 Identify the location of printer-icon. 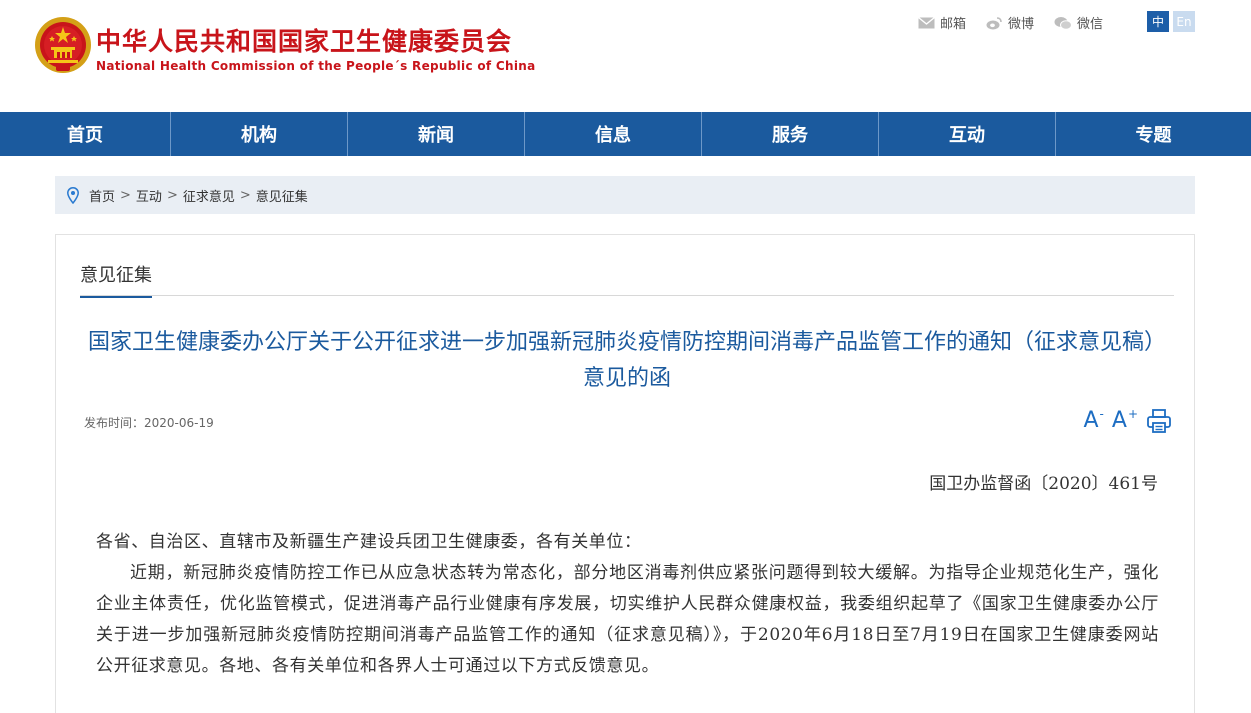
(1159, 421).